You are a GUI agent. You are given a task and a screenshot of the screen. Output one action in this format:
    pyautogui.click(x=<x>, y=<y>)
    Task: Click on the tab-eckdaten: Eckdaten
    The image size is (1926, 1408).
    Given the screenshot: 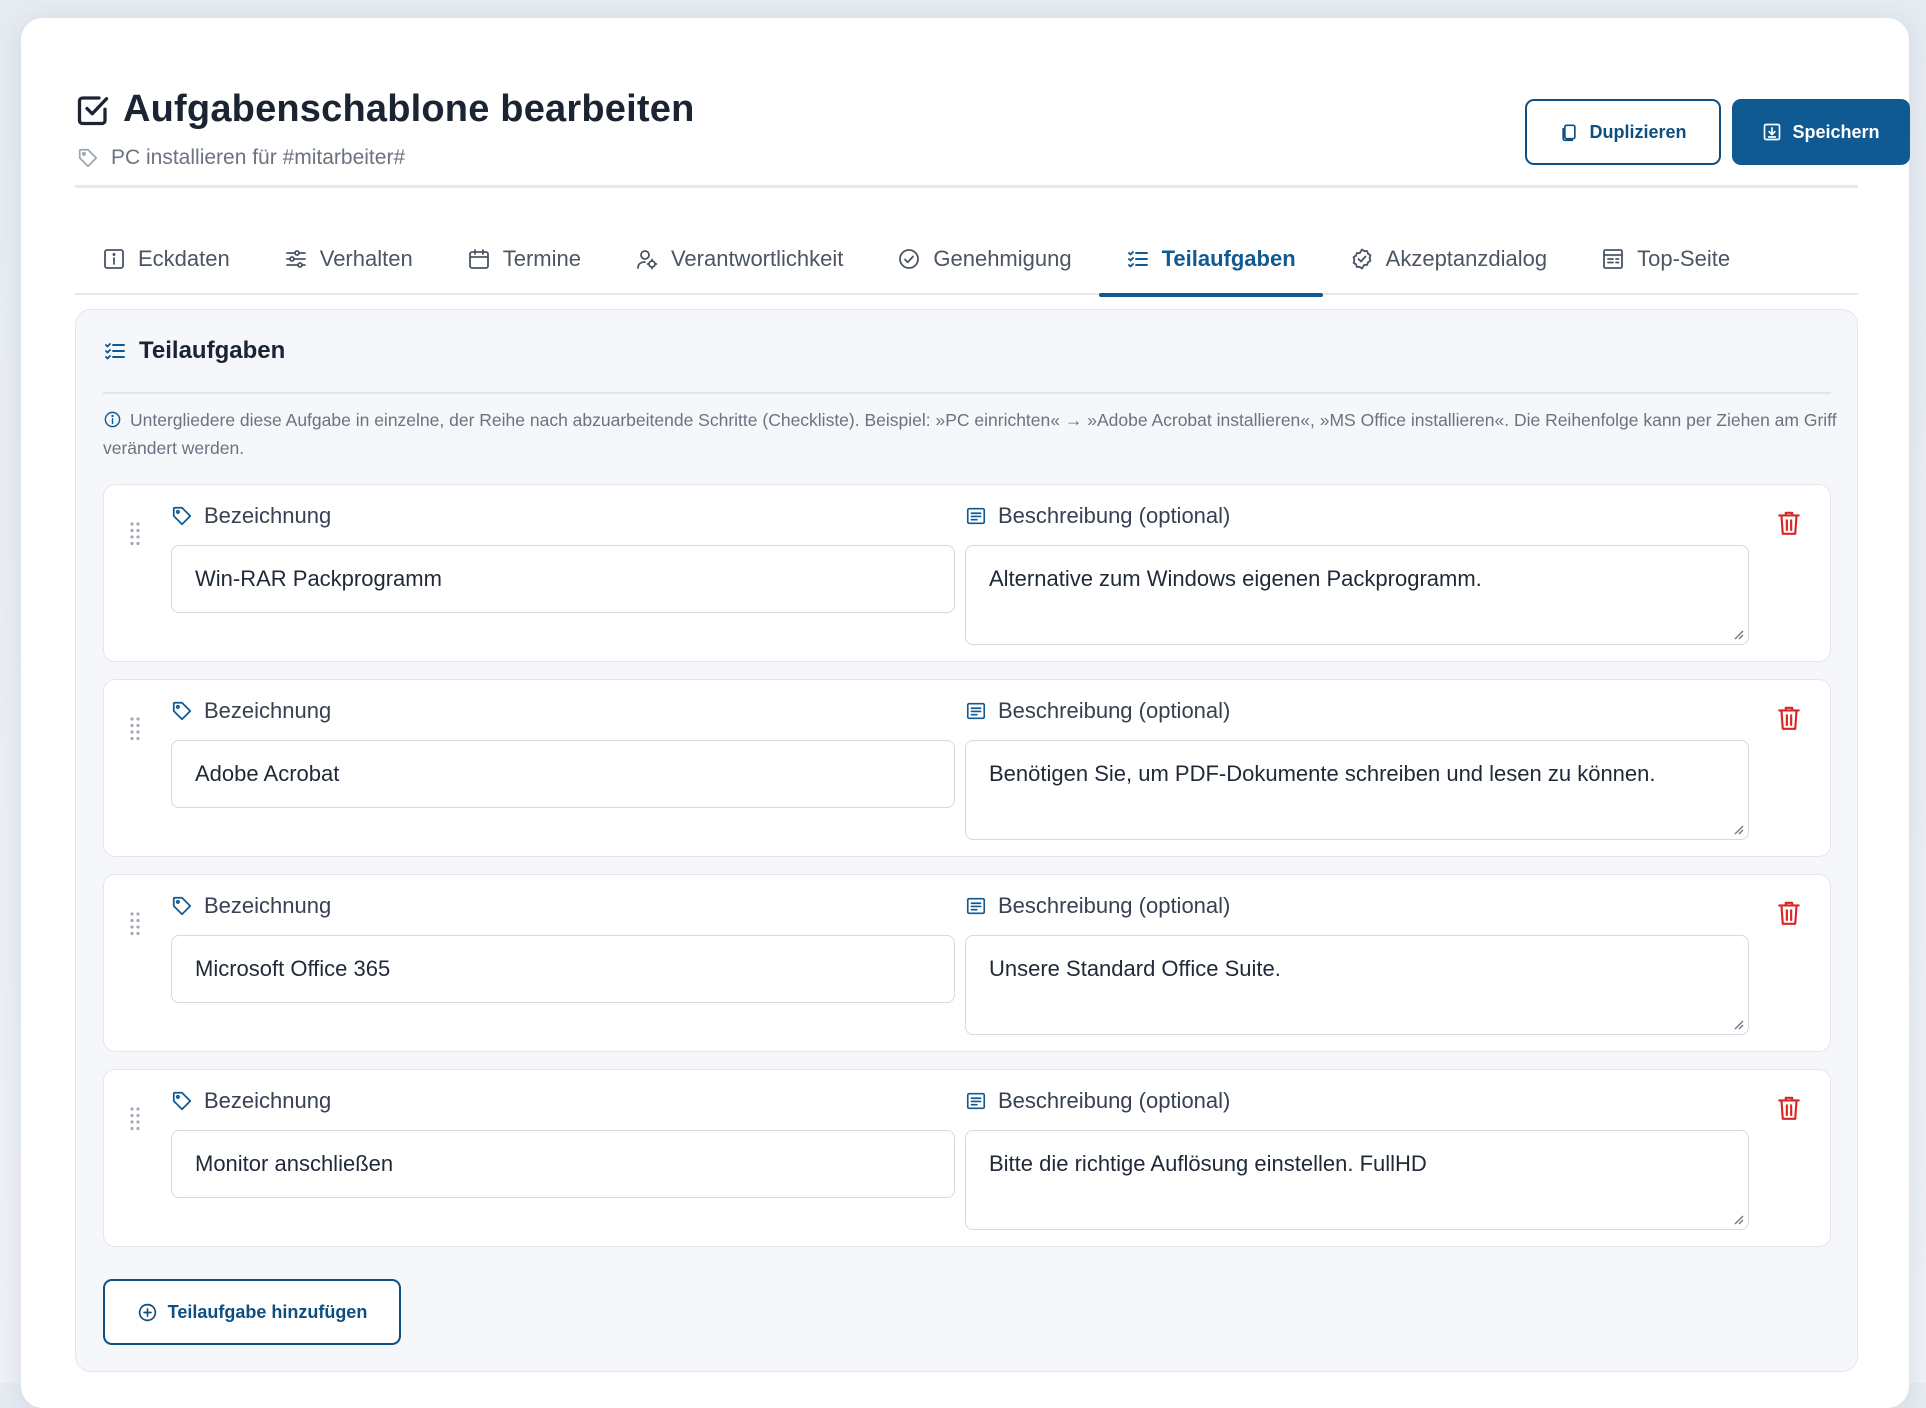 What is the action you would take?
    pyautogui.click(x=166, y=259)
    